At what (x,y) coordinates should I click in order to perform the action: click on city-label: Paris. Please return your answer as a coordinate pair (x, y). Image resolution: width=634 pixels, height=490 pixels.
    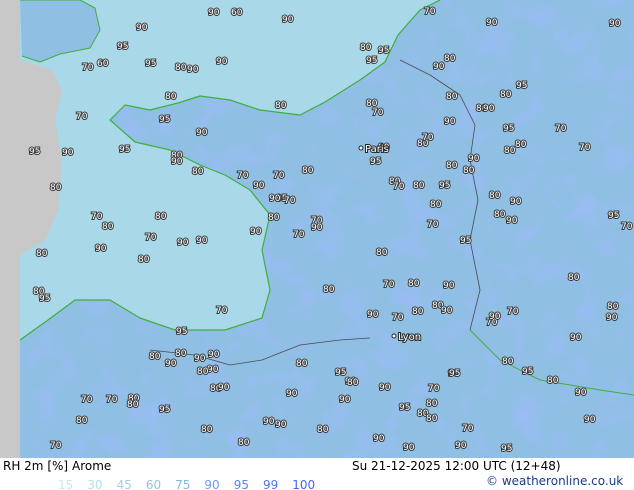
    Looking at the image, I should click on (377, 149).